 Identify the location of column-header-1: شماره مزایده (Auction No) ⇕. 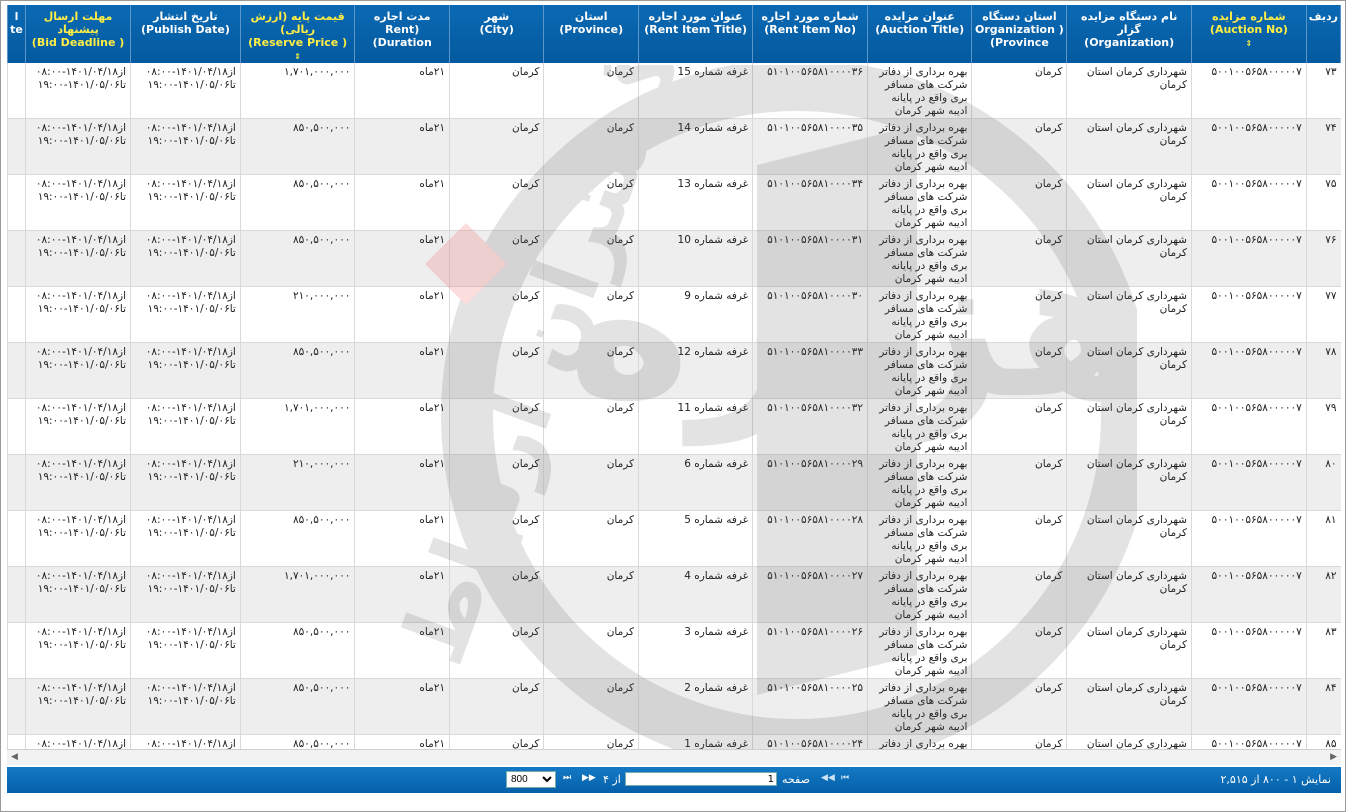
(1248, 34).